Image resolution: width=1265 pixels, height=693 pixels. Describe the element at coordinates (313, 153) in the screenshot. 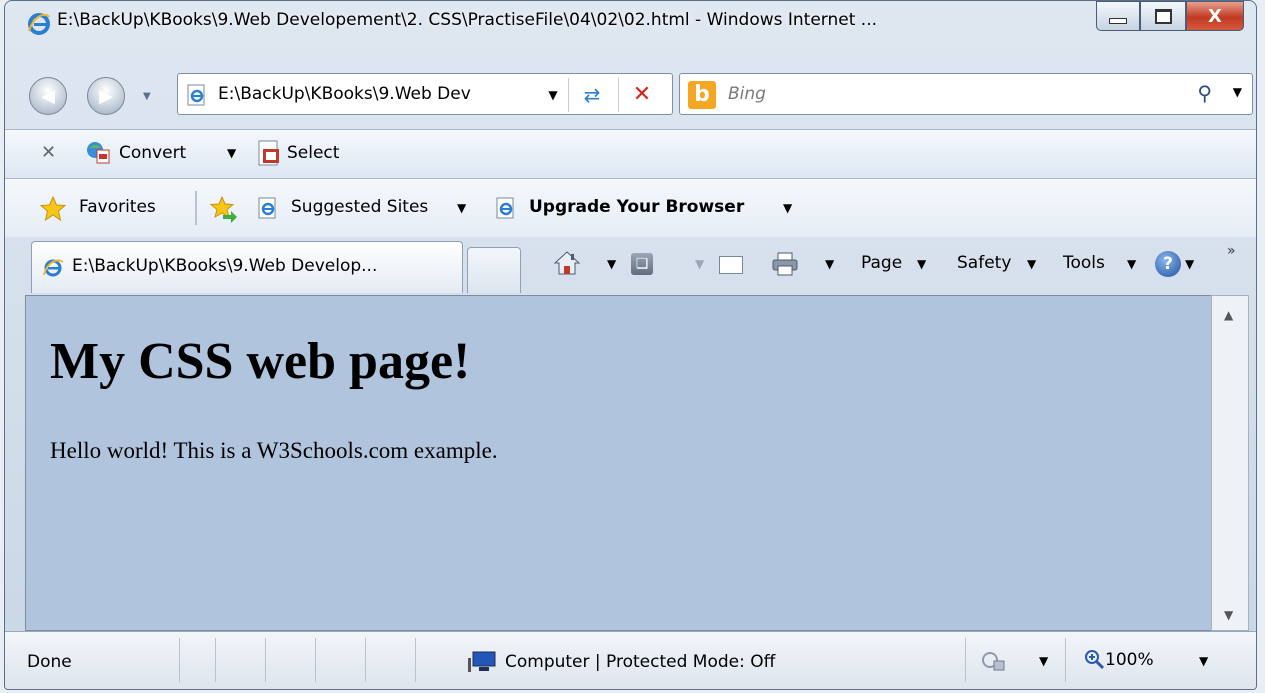

I see `select-button: Select` at that location.